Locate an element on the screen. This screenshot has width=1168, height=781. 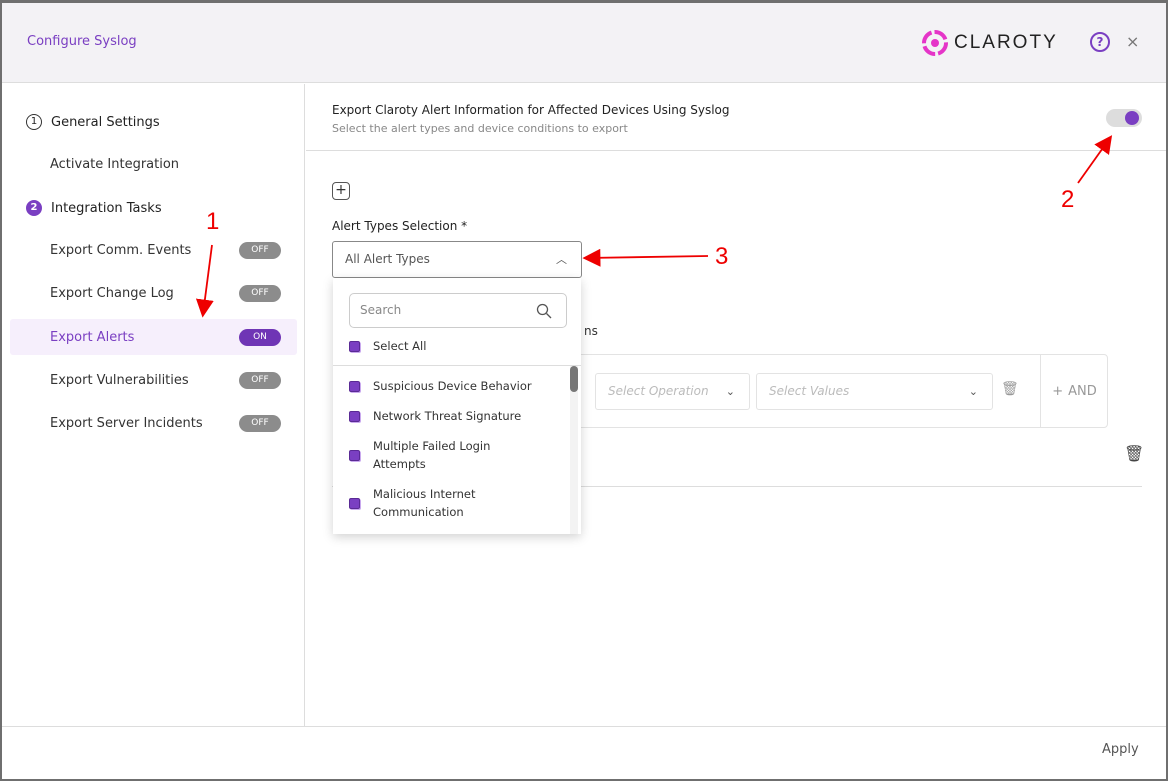
close-icon: × is located at coordinates (1132, 41).